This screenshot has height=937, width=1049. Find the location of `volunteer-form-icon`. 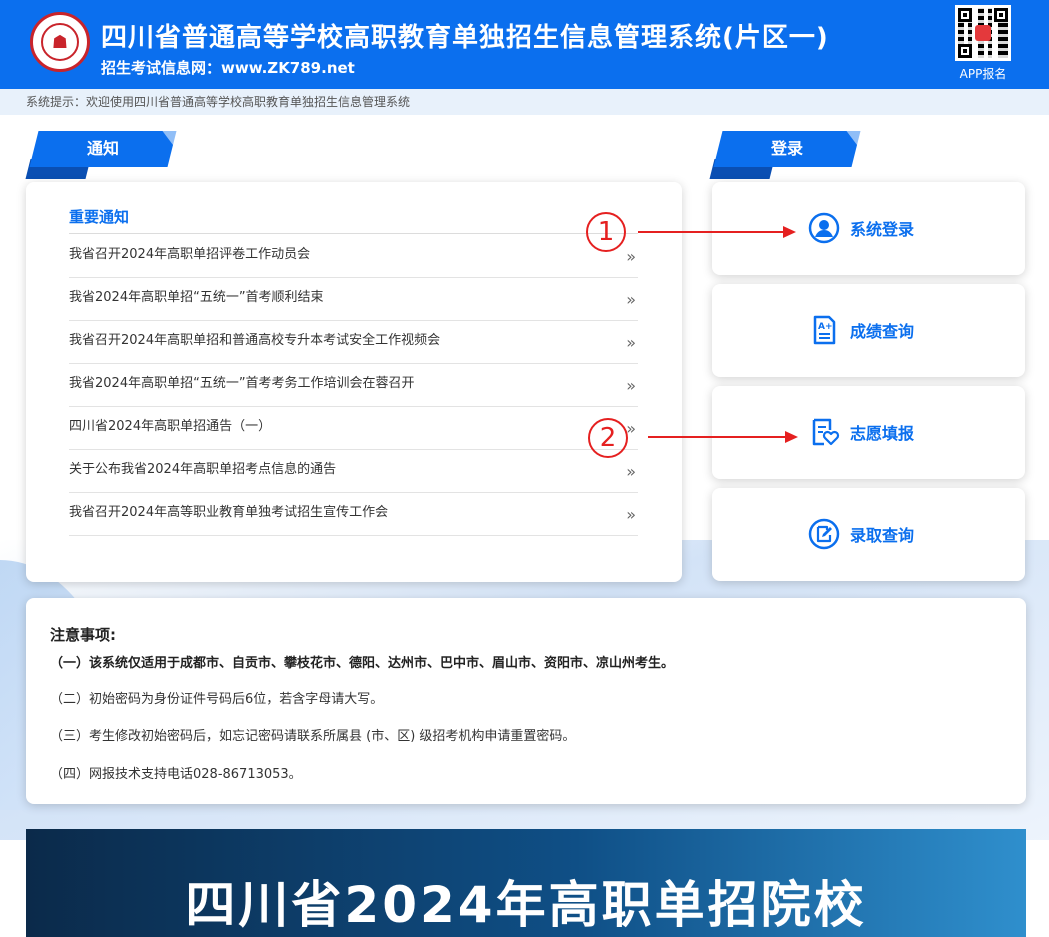

volunteer-form-icon is located at coordinates (826, 432).